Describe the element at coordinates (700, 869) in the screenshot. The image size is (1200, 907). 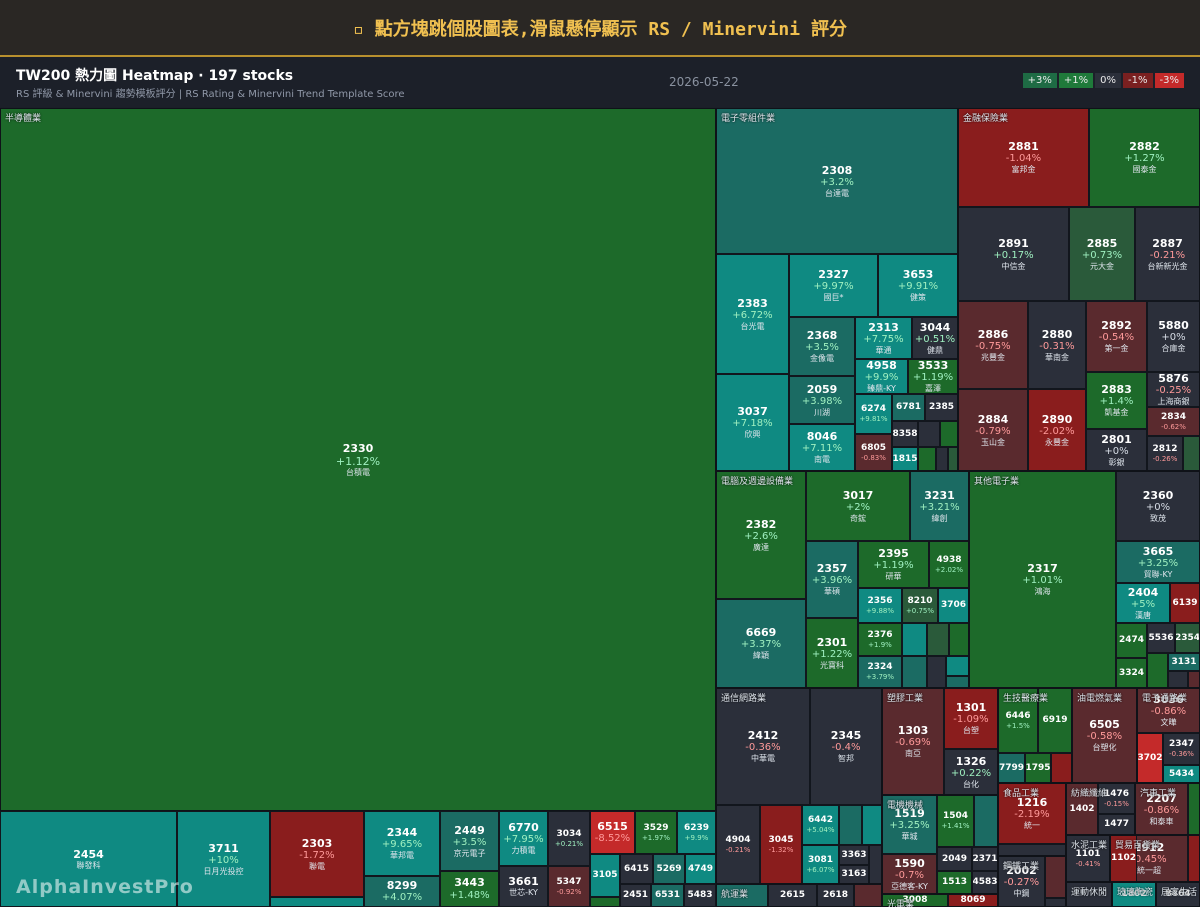
I see `stock-tile-4749: 4749` at that location.